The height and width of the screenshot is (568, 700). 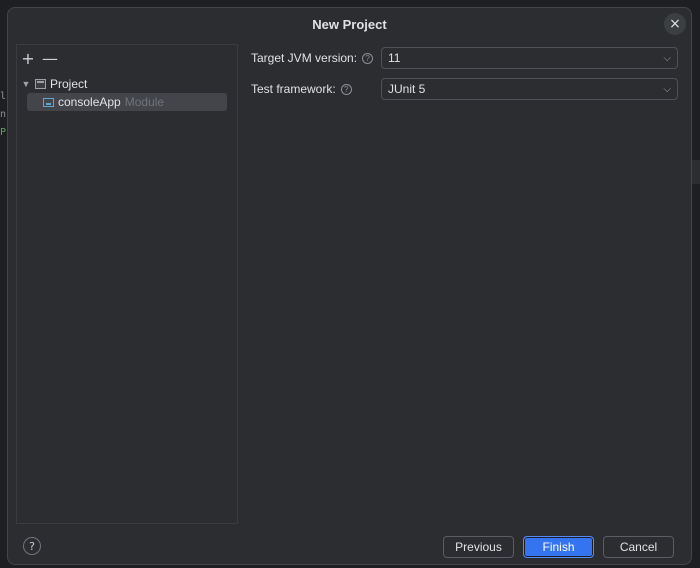 I want to click on dialog-titlebar: New Project ×, so click(x=349, y=24).